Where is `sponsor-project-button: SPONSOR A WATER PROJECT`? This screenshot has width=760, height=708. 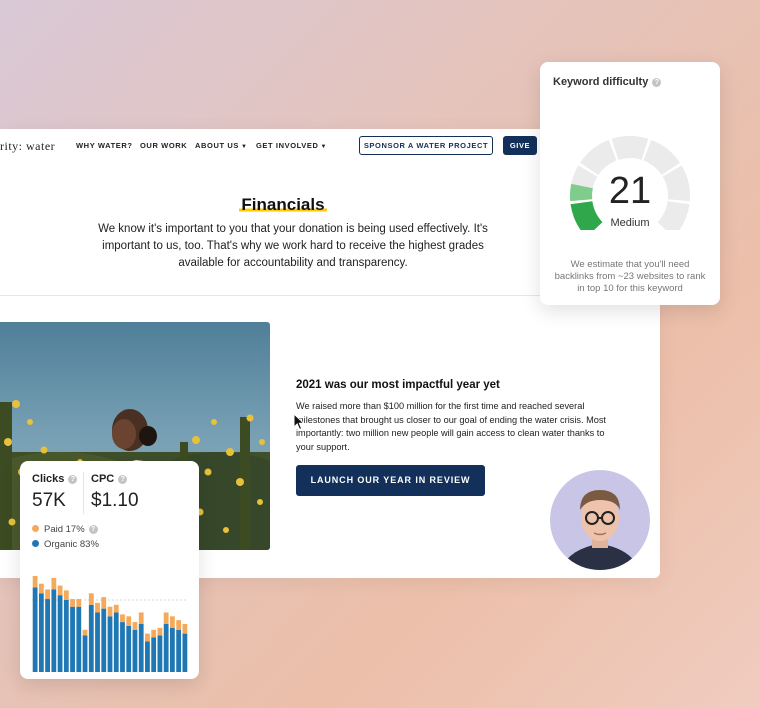 sponsor-project-button: SPONSOR A WATER PROJECT is located at coordinates (426, 145).